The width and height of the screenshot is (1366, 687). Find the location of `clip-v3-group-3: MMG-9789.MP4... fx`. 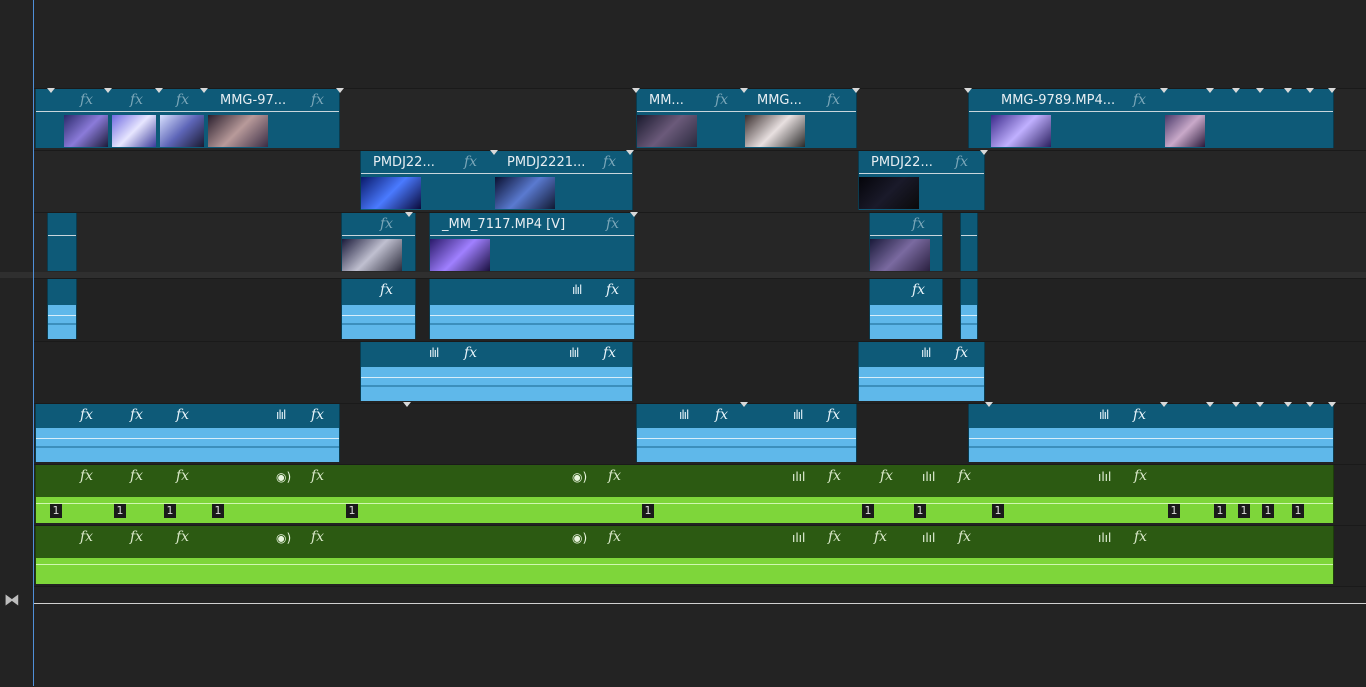

clip-v3-group-3: MMG-9789.MP4... fx is located at coordinates (1151, 118).